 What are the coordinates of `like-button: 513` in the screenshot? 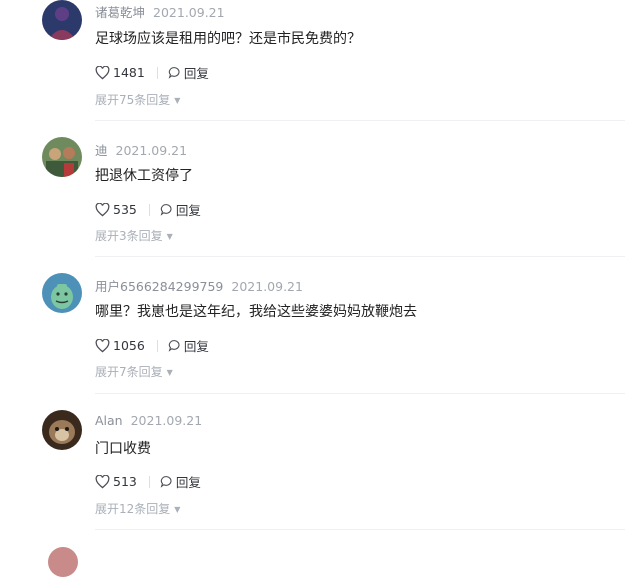 It's located at (116, 481).